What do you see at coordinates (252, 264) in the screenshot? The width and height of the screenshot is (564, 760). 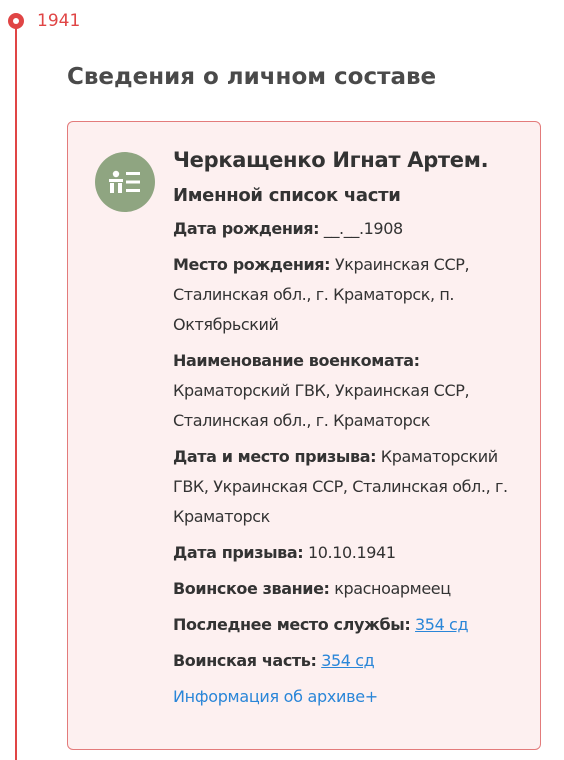 I see `field-label: Место рождения:` at bounding box center [252, 264].